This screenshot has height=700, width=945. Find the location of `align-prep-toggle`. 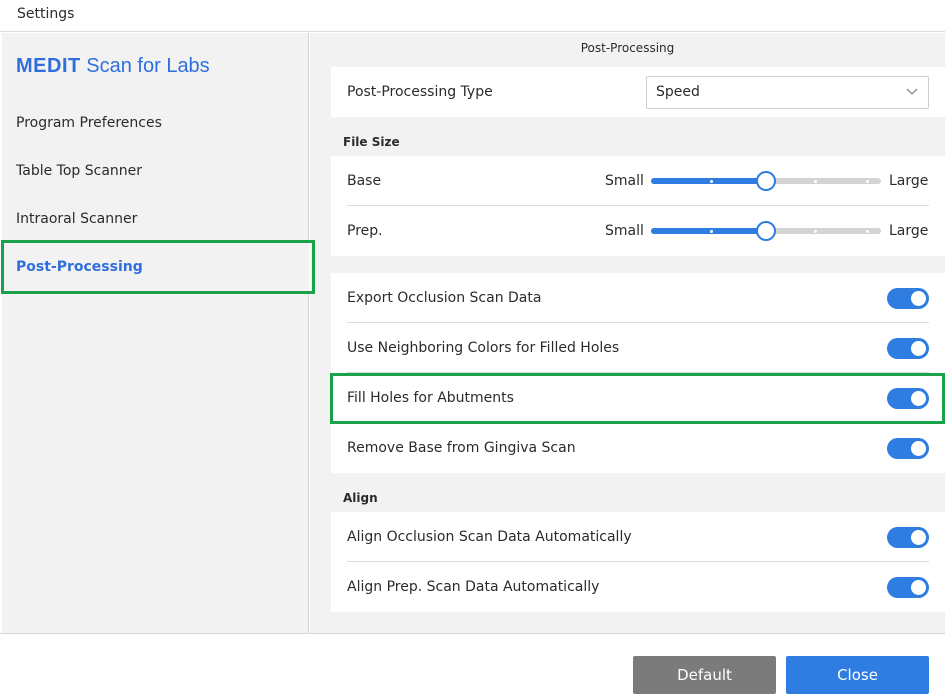

align-prep-toggle is located at coordinates (908, 587).